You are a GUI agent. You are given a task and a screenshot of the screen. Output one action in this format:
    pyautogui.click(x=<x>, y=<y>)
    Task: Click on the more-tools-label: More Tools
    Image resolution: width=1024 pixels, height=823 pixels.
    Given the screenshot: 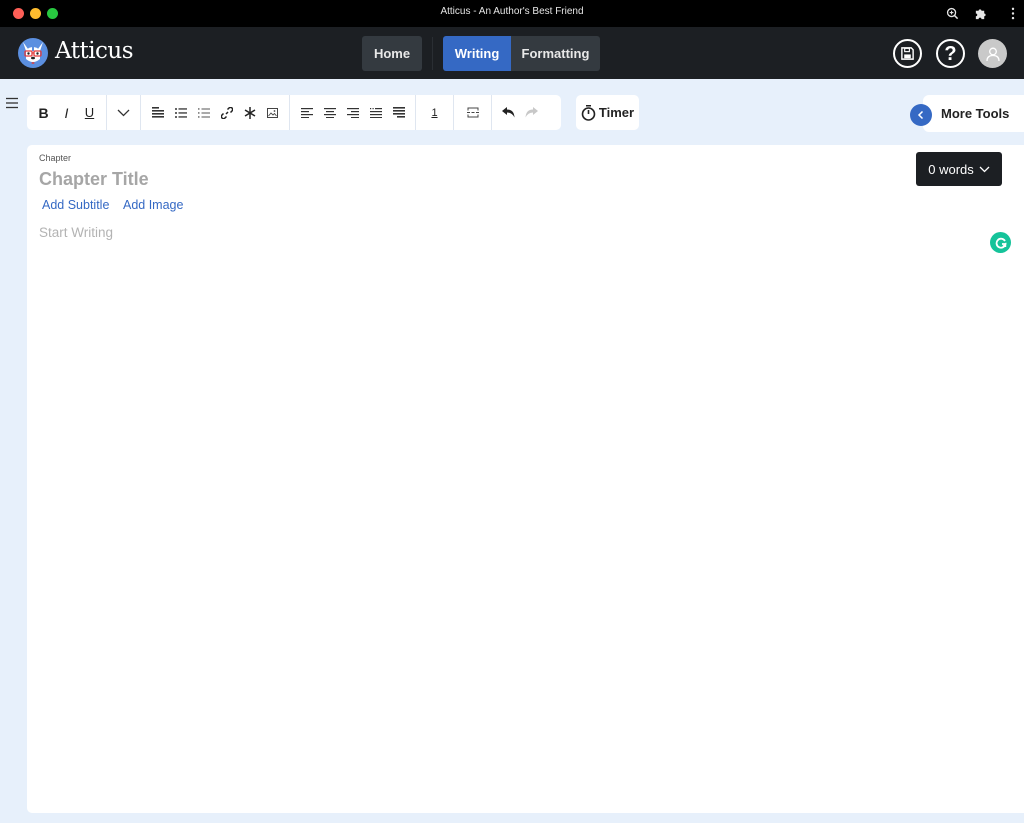 What is the action you would take?
    pyautogui.click(x=975, y=113)
    